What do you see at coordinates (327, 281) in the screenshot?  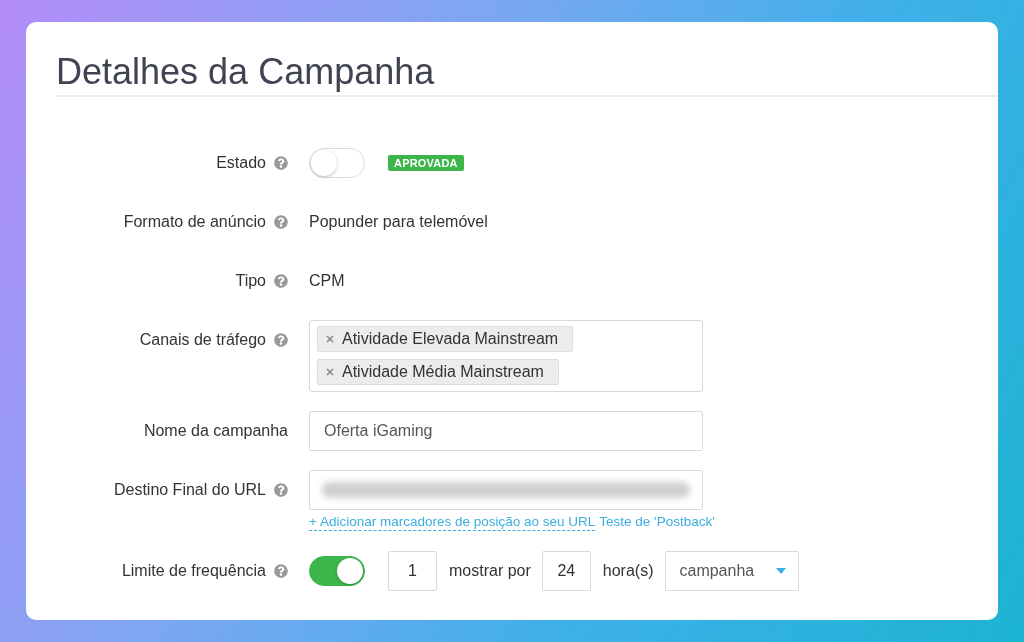 I see `field-value: CPM` at bounding box center [327, 281].